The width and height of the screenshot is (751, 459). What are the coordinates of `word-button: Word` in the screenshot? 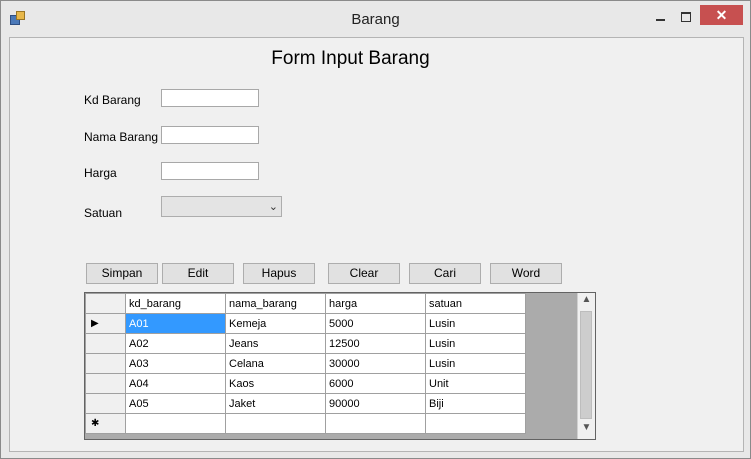 It's located at (526, 273).